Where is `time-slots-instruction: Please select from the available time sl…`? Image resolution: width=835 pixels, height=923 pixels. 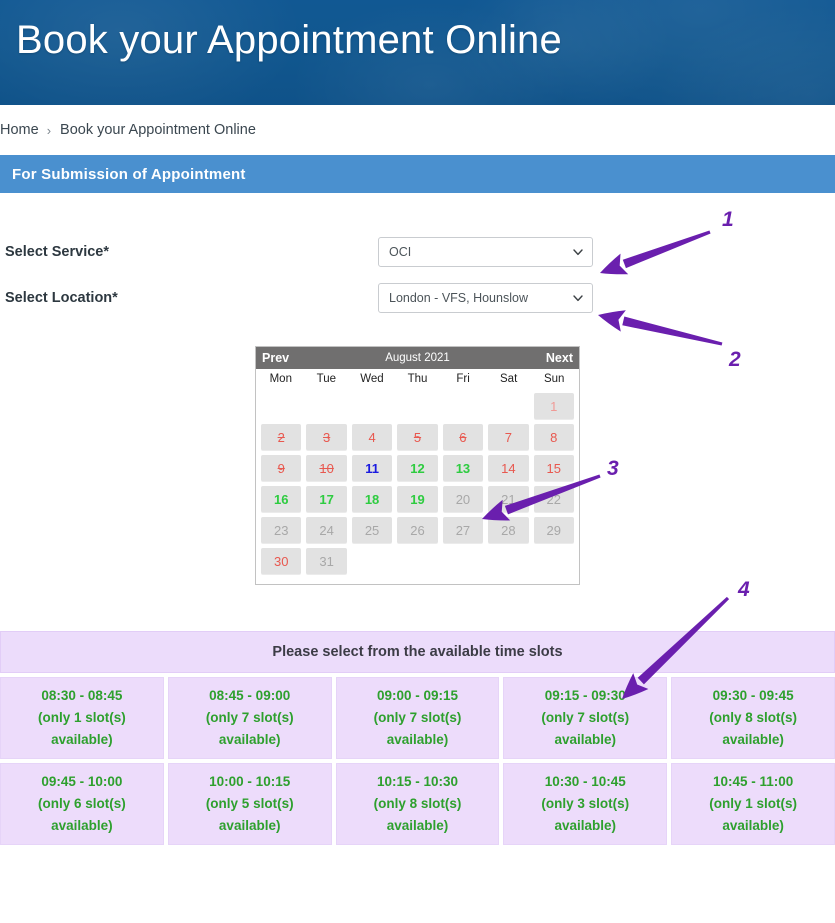
time-slots-instruction: Please select from the available time sl… is located at coordinates (417, 652).